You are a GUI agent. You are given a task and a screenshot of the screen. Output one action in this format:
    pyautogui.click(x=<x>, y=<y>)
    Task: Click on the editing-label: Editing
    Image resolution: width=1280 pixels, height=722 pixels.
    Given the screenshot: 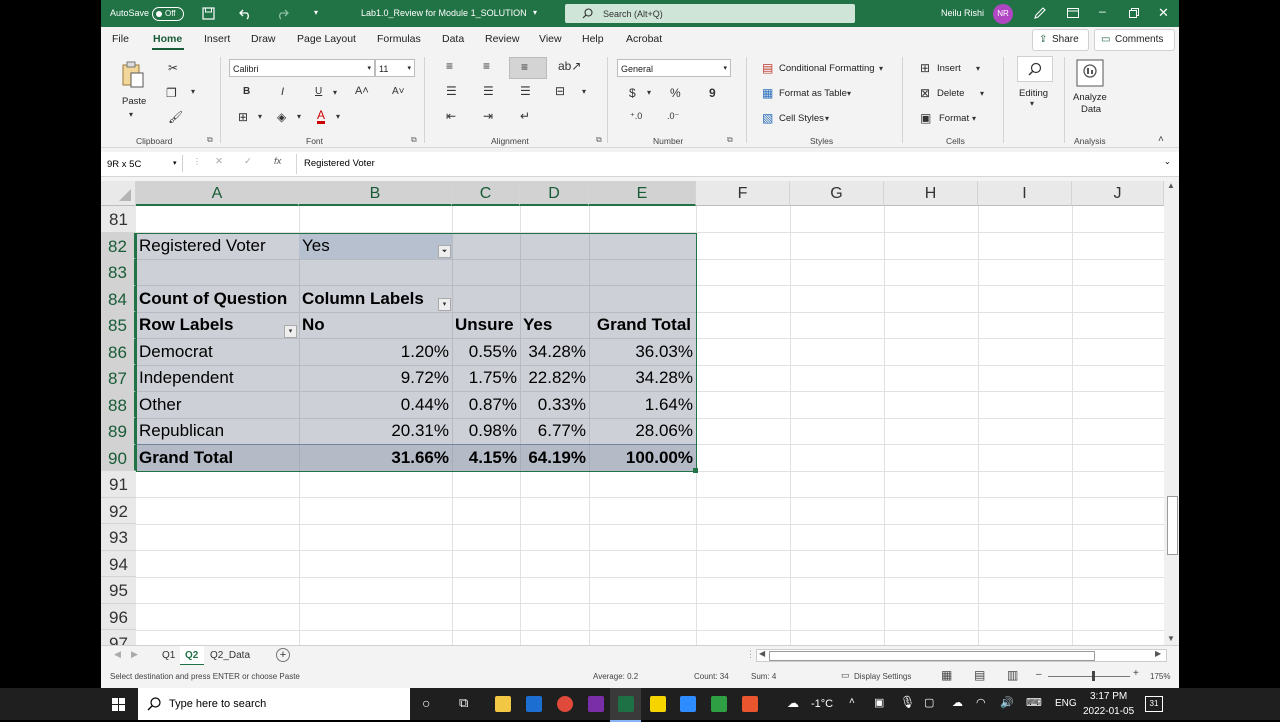 What is the action you would take?
    pyautogui.click(x=1033, y=93)
    